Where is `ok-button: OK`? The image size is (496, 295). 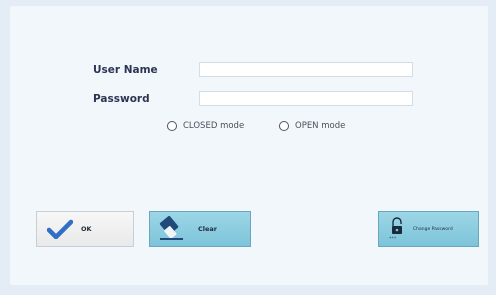
ok-button: OK is located at coordinates (85, 229).